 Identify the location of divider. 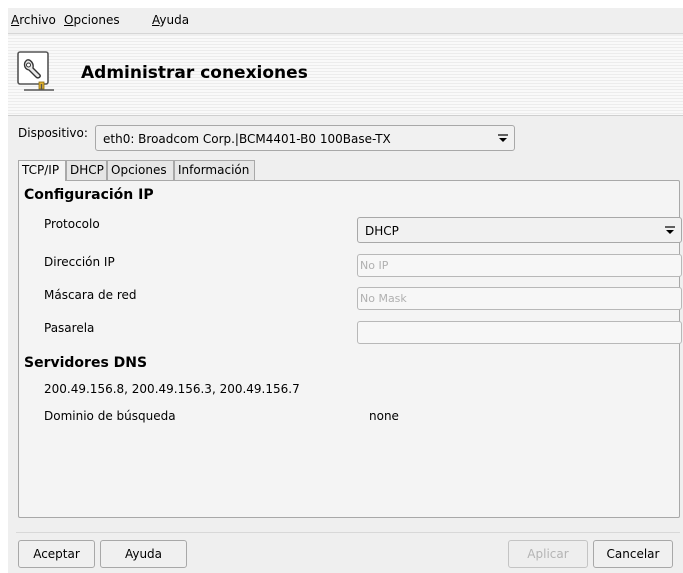
(348, 532).